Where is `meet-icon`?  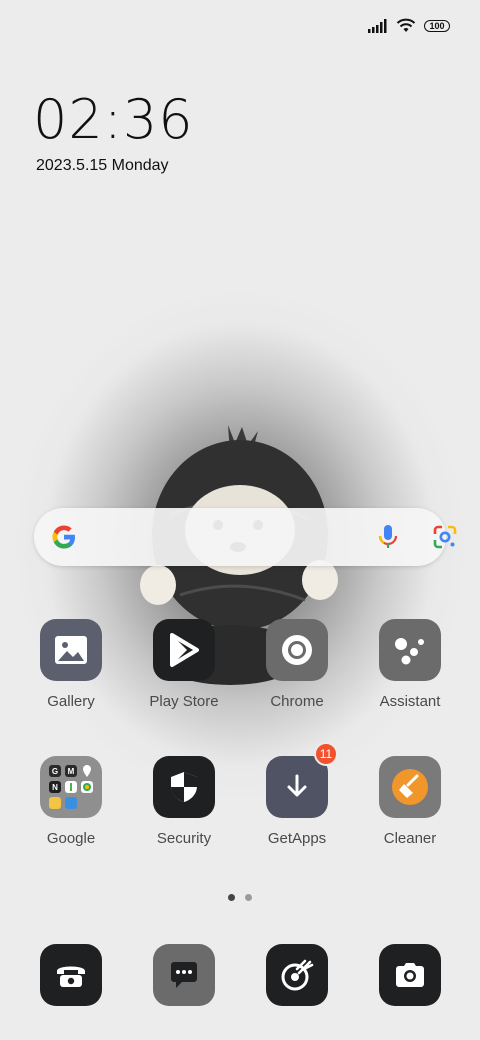 meet-icon is located at coordinates (71, 803).